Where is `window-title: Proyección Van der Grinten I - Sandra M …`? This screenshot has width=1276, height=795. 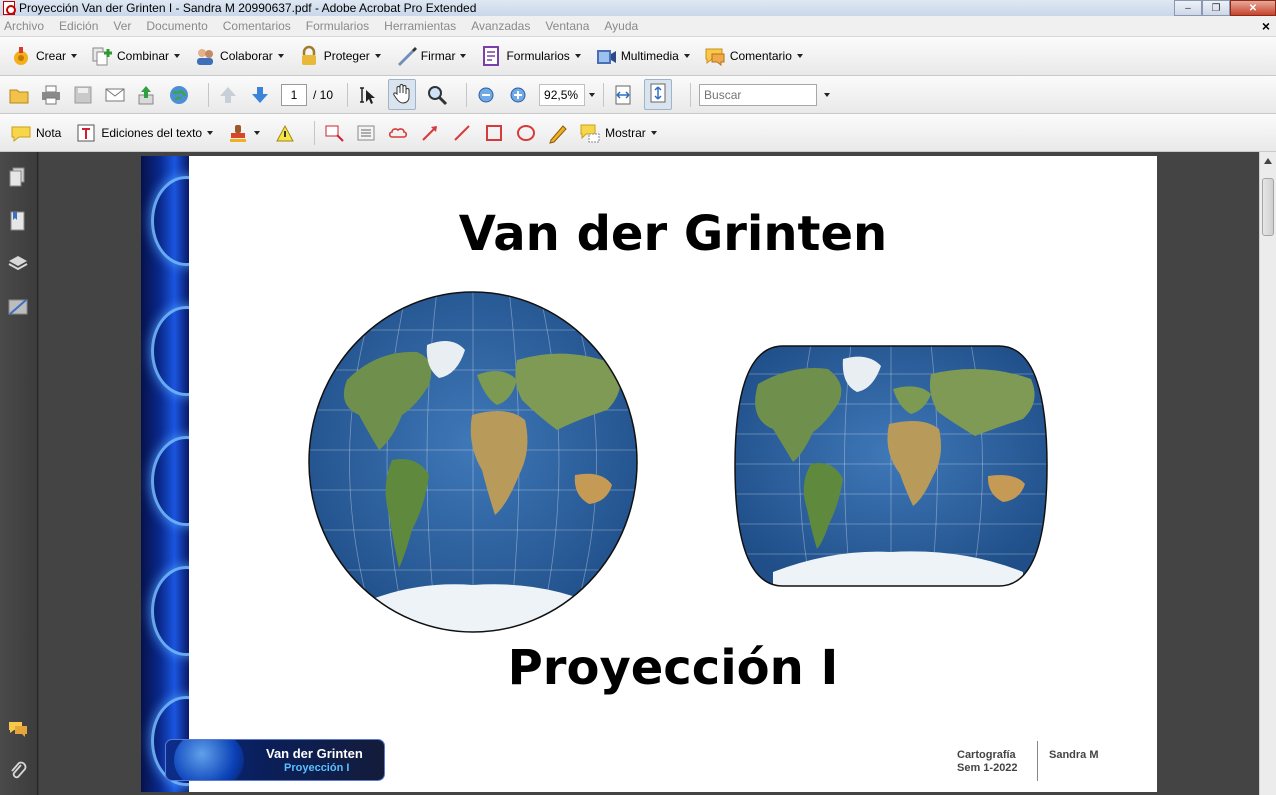 window-title: Proyección Van der Grinten I - Sandra M … is located at coordinates (248, 8).